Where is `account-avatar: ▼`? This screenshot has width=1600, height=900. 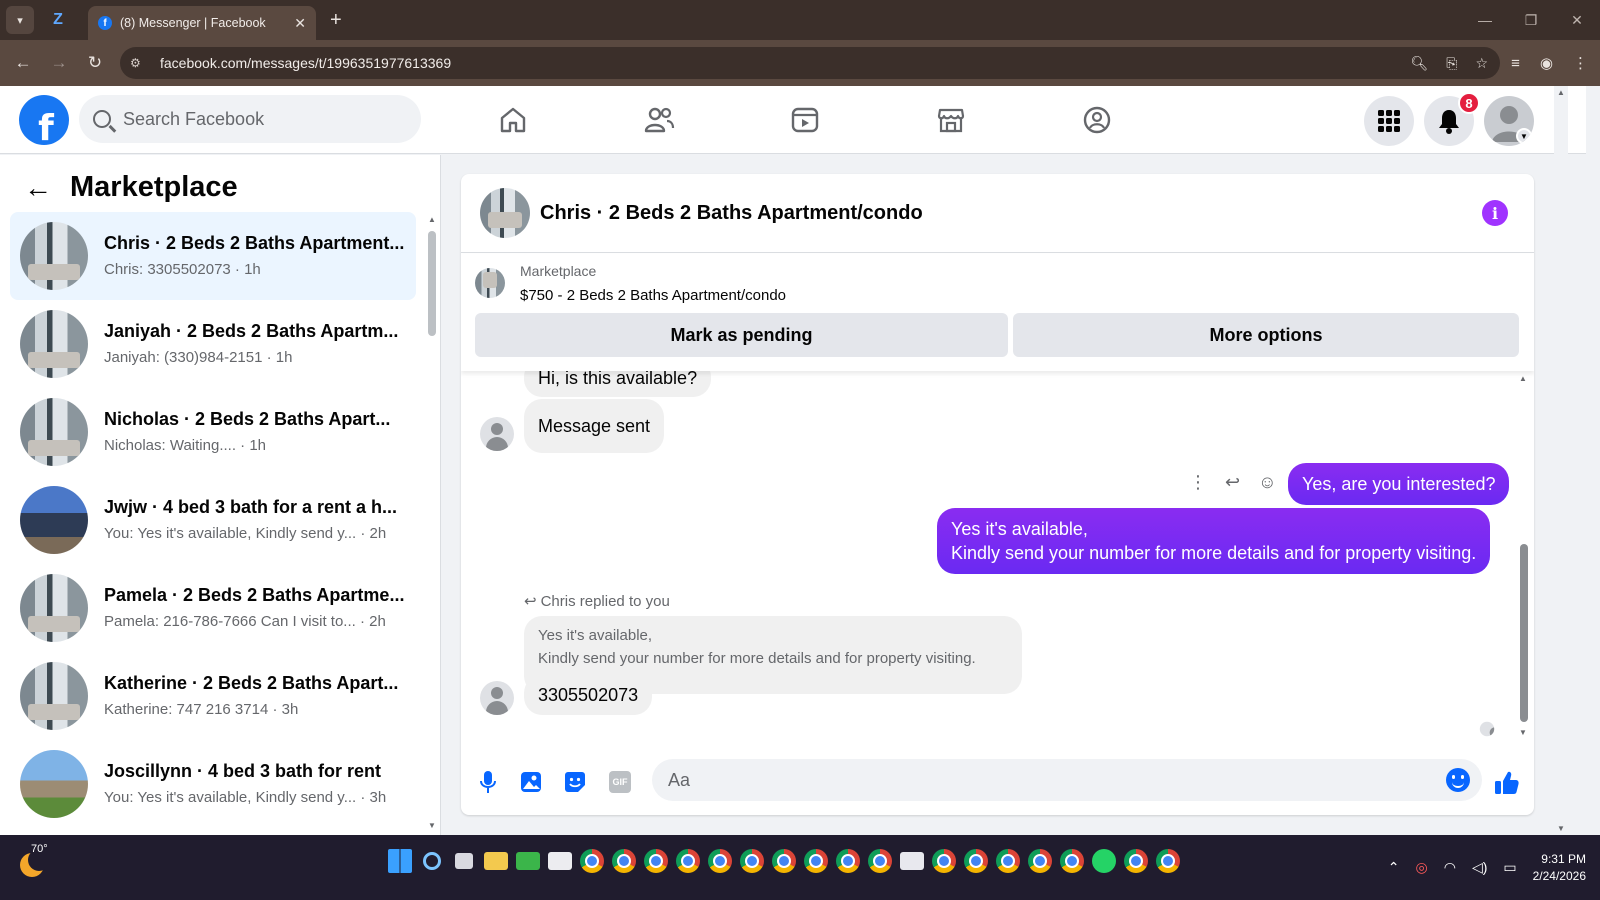 account-avatar: ▼ is located at coordinates (1509, 121).